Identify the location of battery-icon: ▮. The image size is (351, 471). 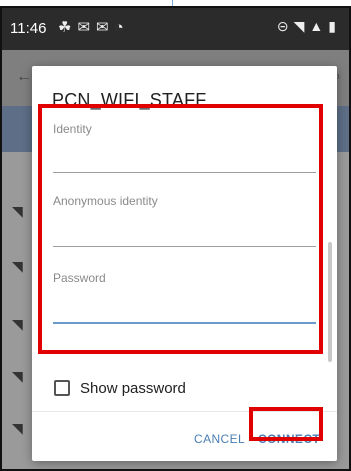
(334, 26).